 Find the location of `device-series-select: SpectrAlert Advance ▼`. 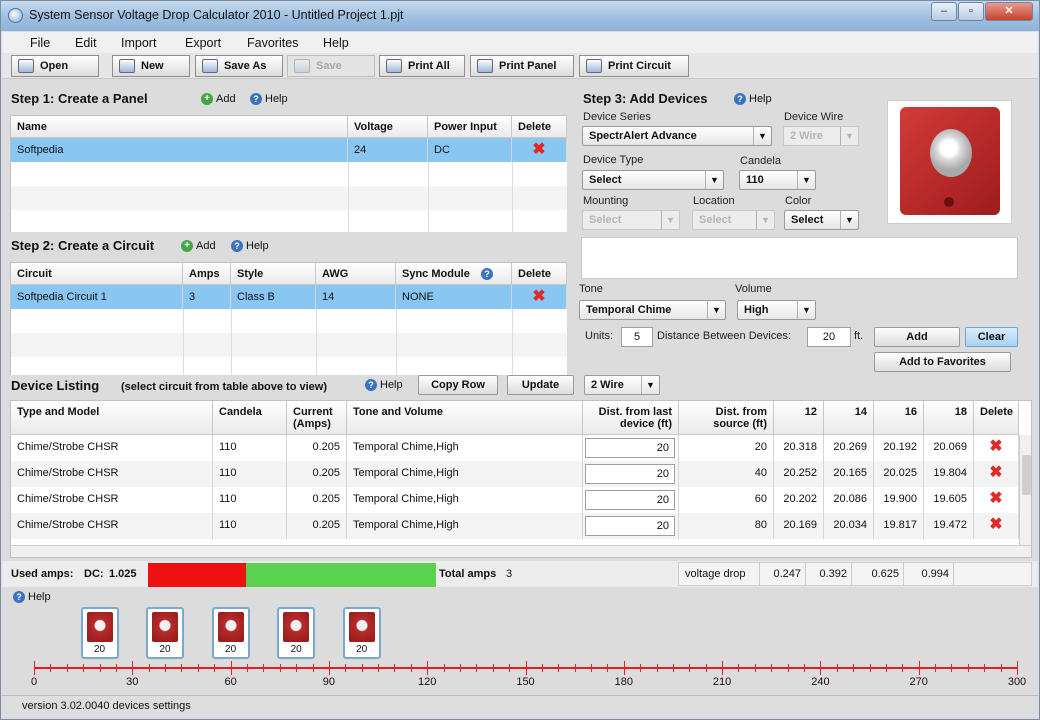

device-series-select: SpectrAlert Advance ▼ is located at coordinates (677, 136).